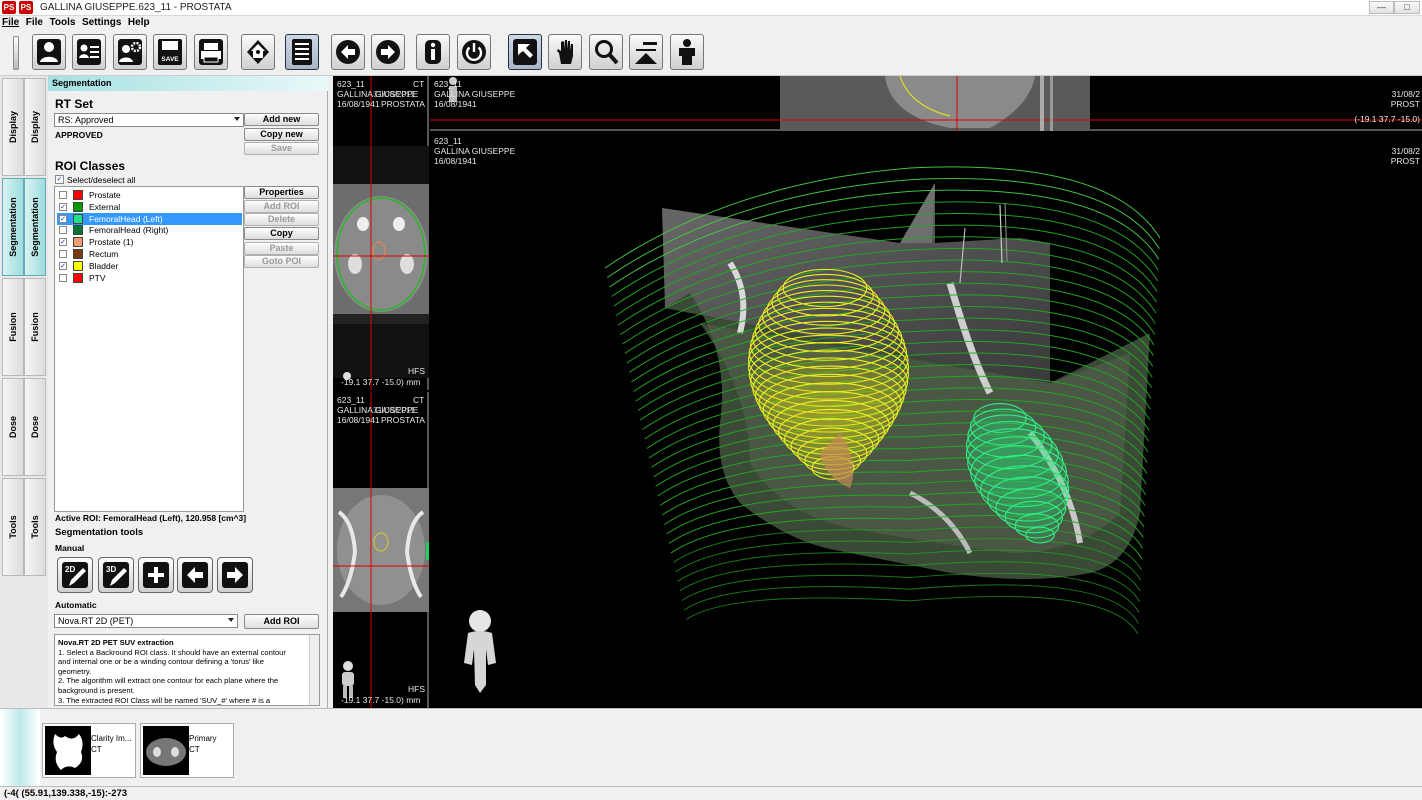 The width and height of the screenshot is (1422, 800). I want to click on menu-file-2: File, so click(34, 23).